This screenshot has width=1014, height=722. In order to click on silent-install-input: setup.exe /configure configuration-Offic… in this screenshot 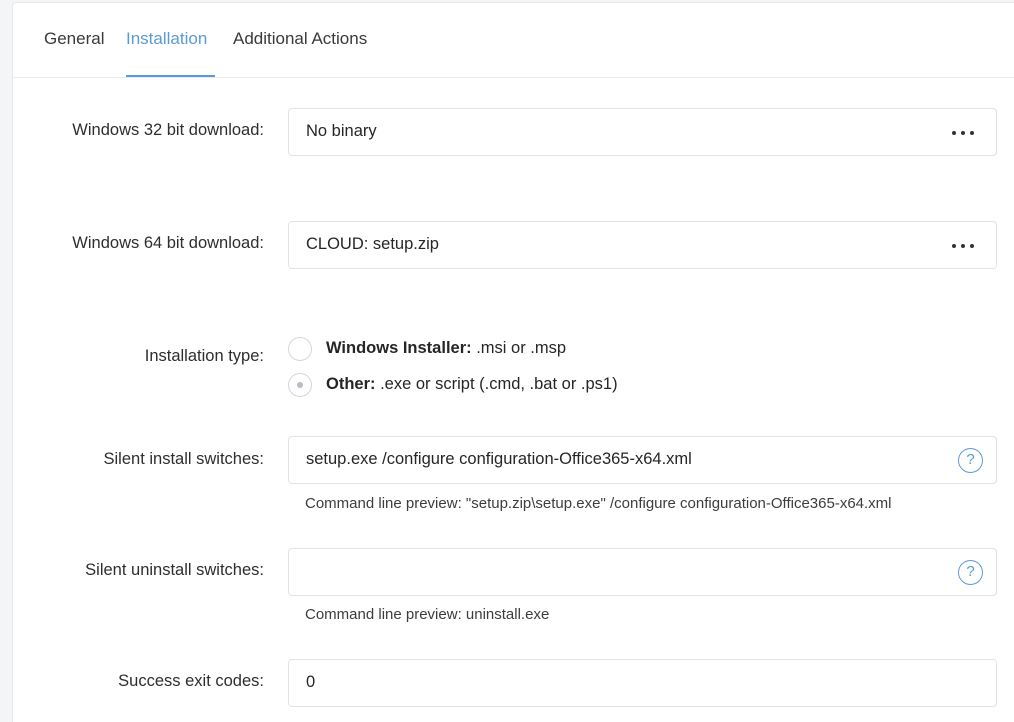, I will do `click(642, 460)`.